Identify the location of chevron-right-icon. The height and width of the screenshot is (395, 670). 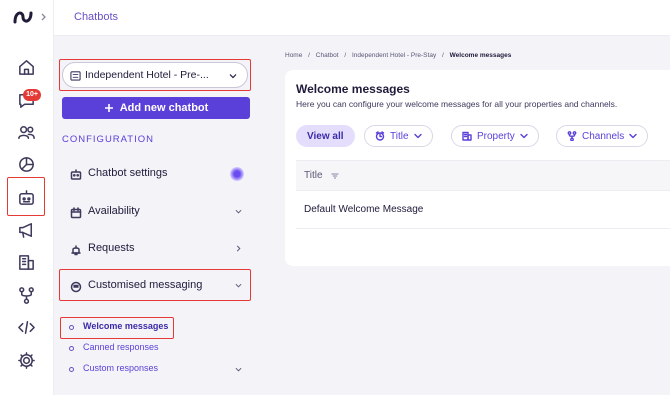
(238, 248).